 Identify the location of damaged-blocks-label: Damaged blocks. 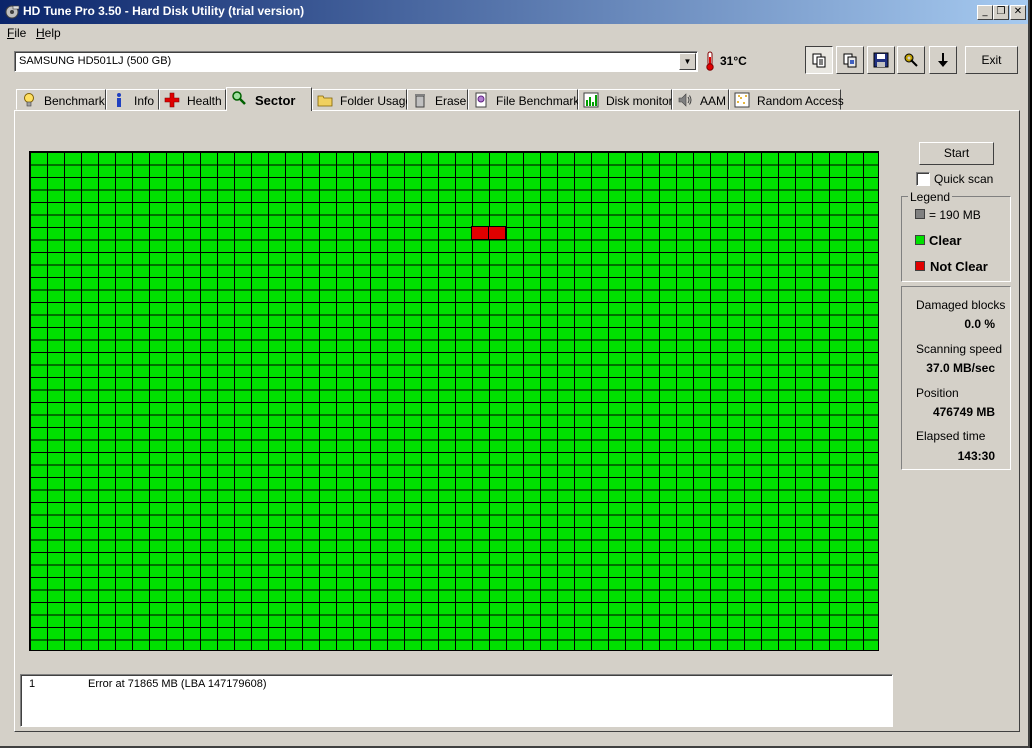
(961, 305).